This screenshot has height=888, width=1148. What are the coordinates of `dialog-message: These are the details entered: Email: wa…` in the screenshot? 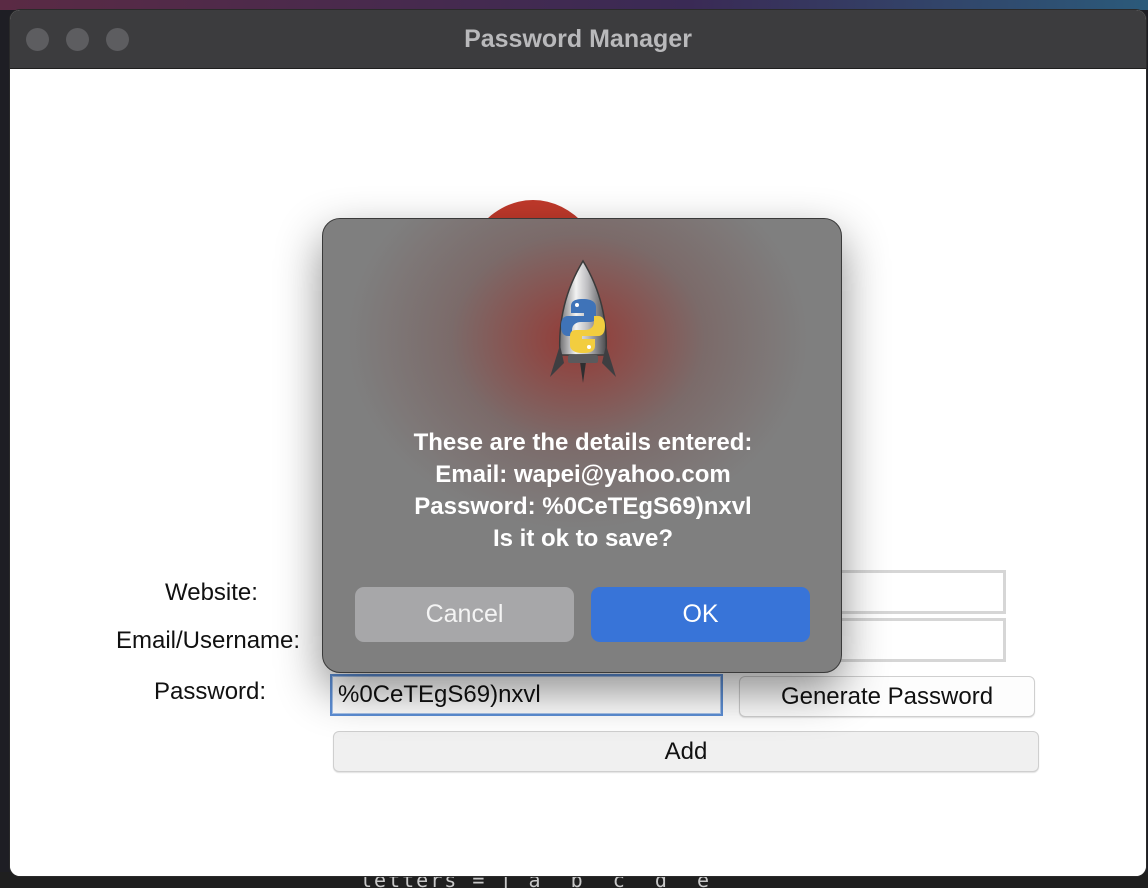 It's located at (582, 491).